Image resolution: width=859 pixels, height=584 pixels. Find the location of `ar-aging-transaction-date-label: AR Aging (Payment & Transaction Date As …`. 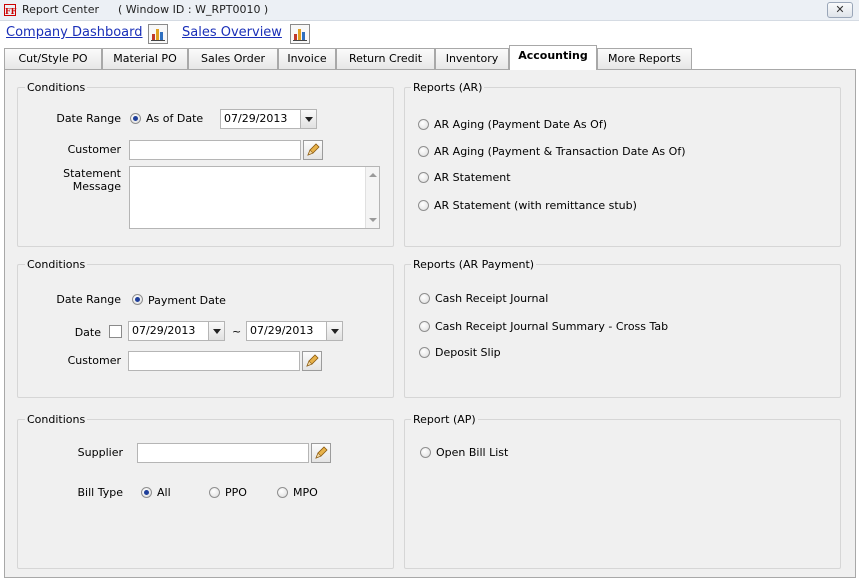

ar-aging-transaction-date-label: AR Aging (Payment & Transaction Date As … is located at coordinates (560, 151).